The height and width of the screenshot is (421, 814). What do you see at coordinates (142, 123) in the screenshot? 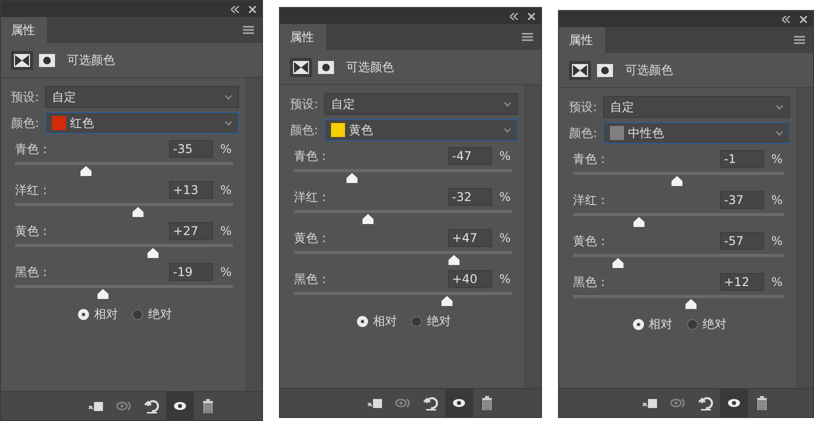
I see `color-dropdown: 红色` at bounding box center [142, 123].